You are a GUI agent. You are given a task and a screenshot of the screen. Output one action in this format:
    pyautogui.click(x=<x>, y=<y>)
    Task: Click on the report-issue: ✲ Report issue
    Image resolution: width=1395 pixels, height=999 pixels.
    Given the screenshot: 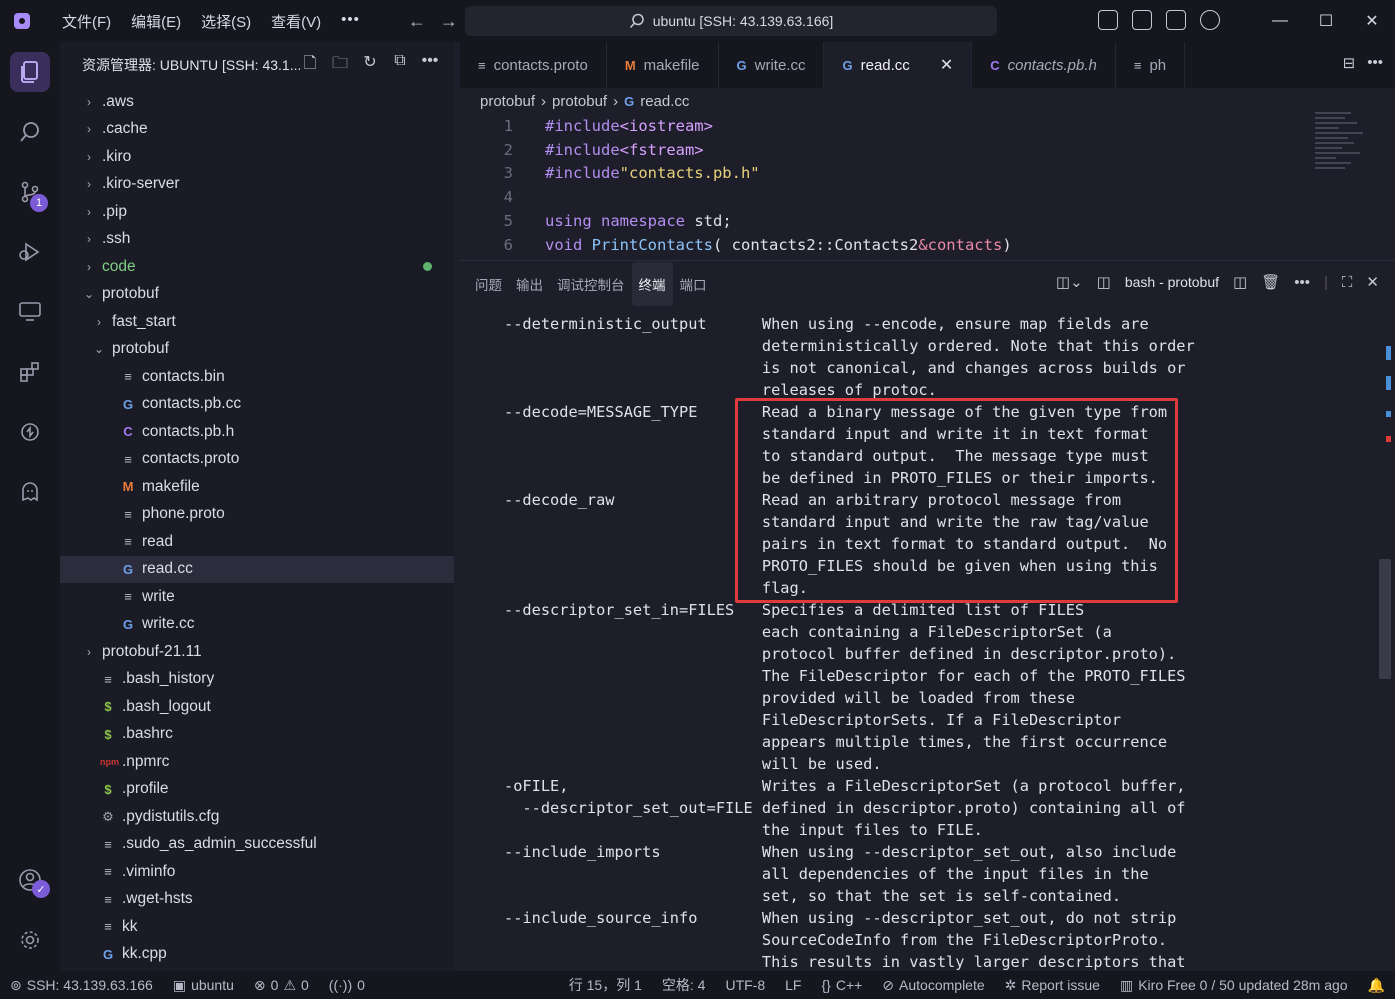 What is the action you would take?
    pyautogui.click(x=1052, y=985)
    